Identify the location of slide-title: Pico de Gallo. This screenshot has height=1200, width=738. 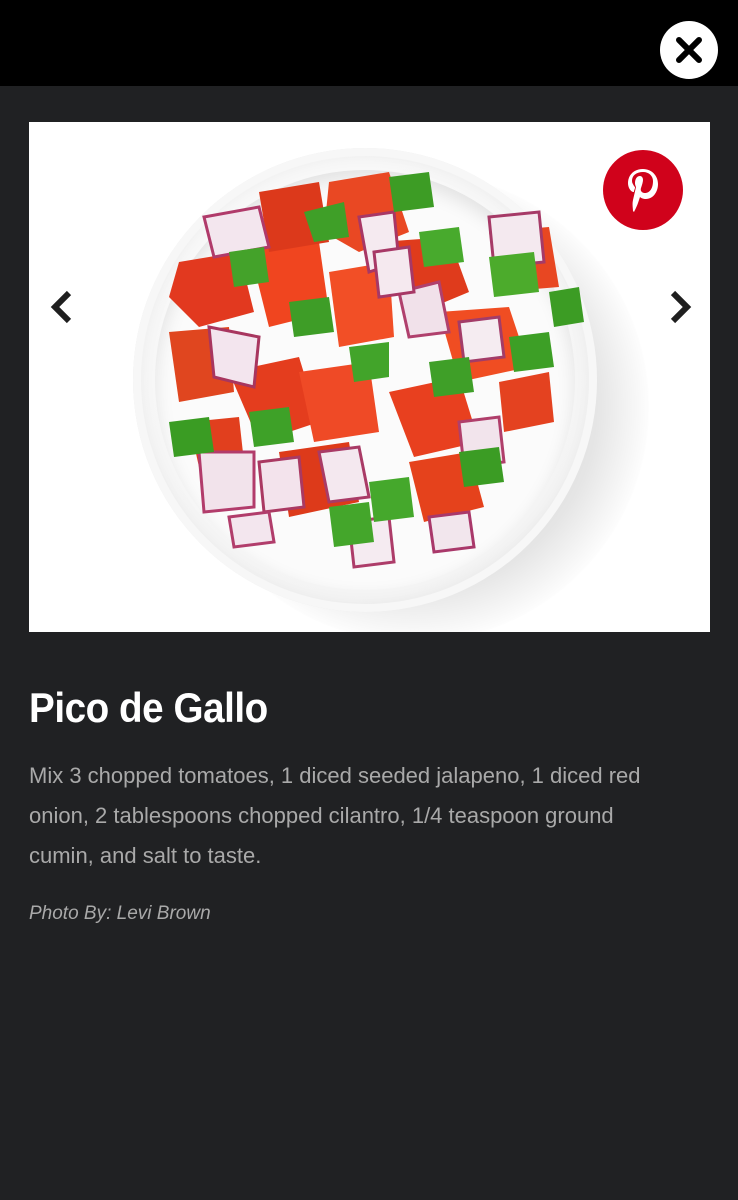
(148, 707).